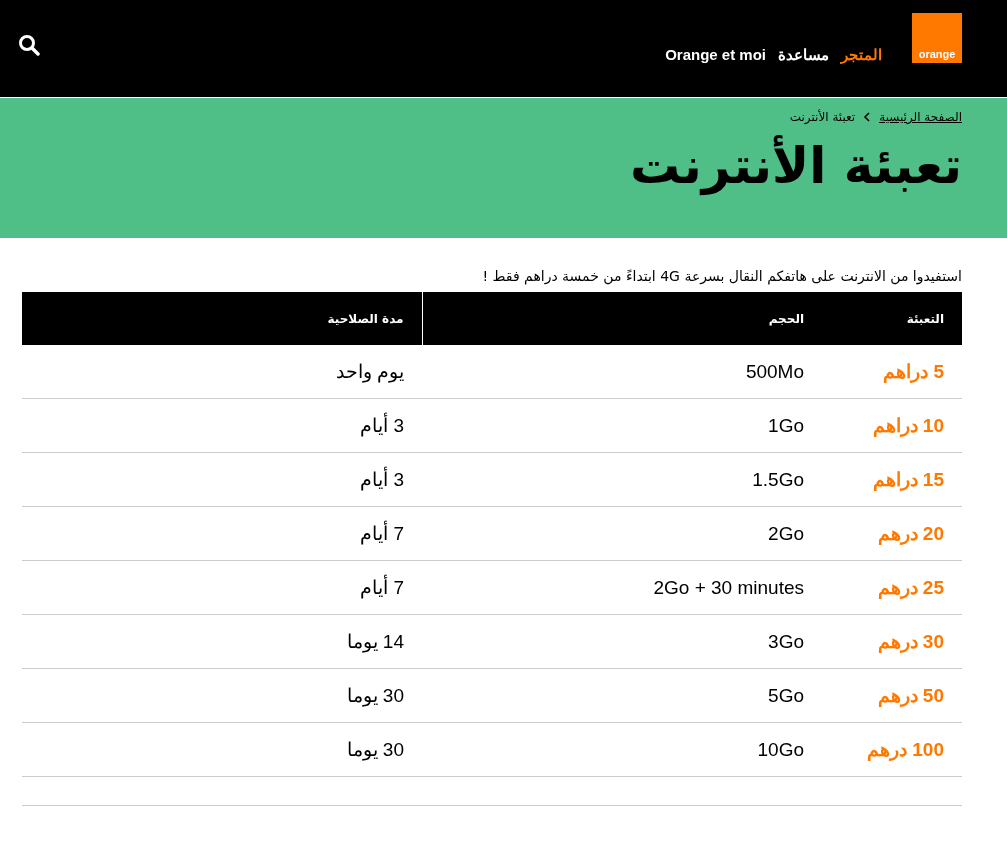 Image resolution: width=1007 pixels, height=848 pixels. Describe the element at coordinates (622, 533) in the screenshot. I see `table-cell: 2Go` at that location.